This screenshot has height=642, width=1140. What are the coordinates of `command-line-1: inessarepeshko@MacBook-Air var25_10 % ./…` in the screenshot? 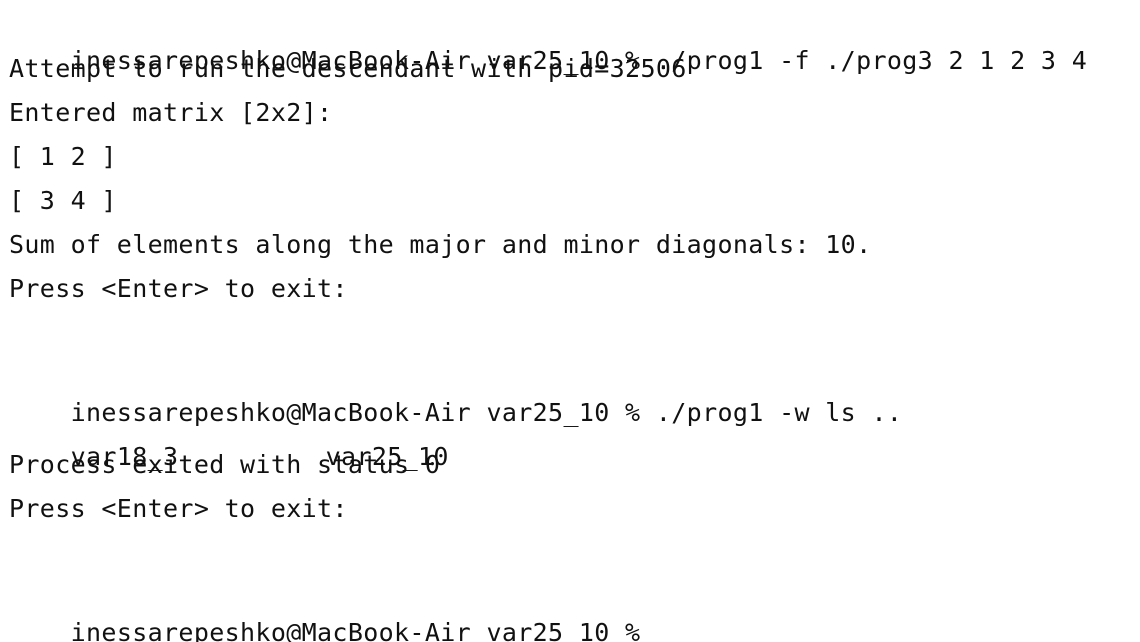 It's located at (574, 41).